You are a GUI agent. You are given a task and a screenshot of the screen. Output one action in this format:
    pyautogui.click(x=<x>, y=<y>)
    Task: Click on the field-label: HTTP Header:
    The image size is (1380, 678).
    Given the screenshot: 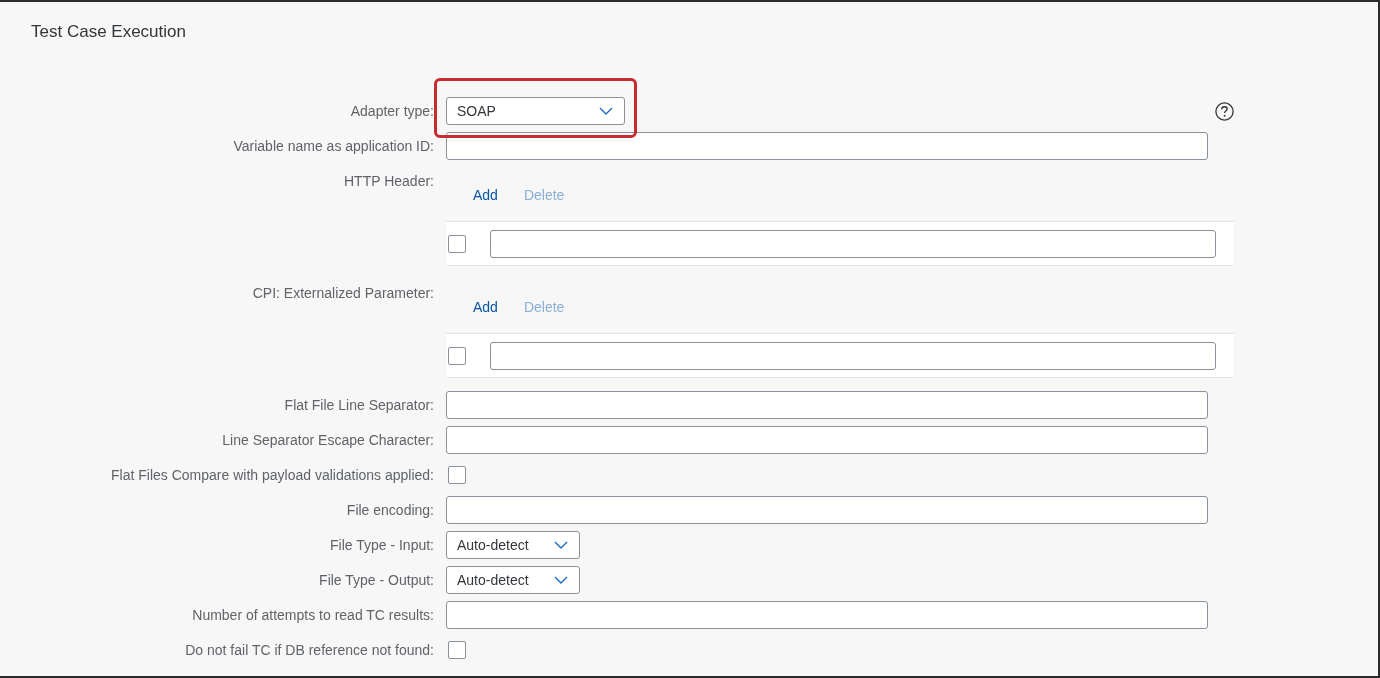 What is the action you would take?
    pyautogui.click(x=389, y=181)
    